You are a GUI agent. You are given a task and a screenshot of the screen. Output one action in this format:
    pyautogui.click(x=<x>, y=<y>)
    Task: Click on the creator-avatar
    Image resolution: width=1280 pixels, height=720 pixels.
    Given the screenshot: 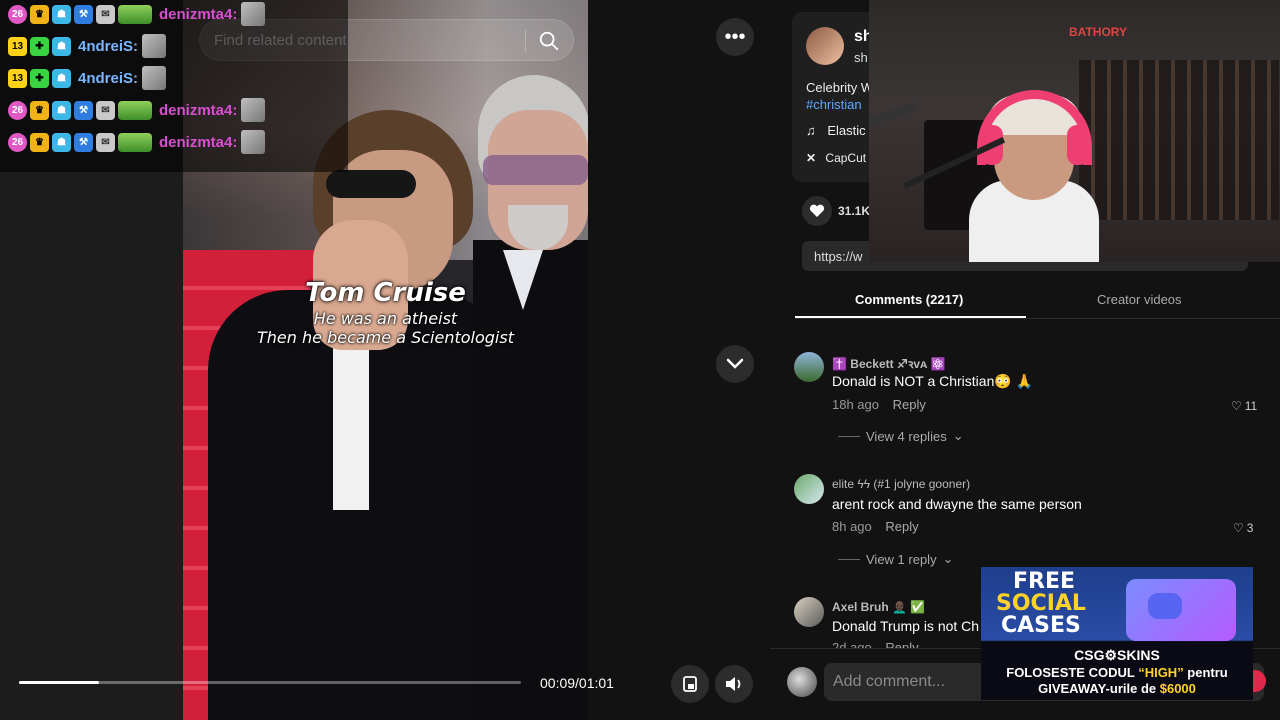 What is the action you would take?
    pyautogui.click(x=825, y=46)
    